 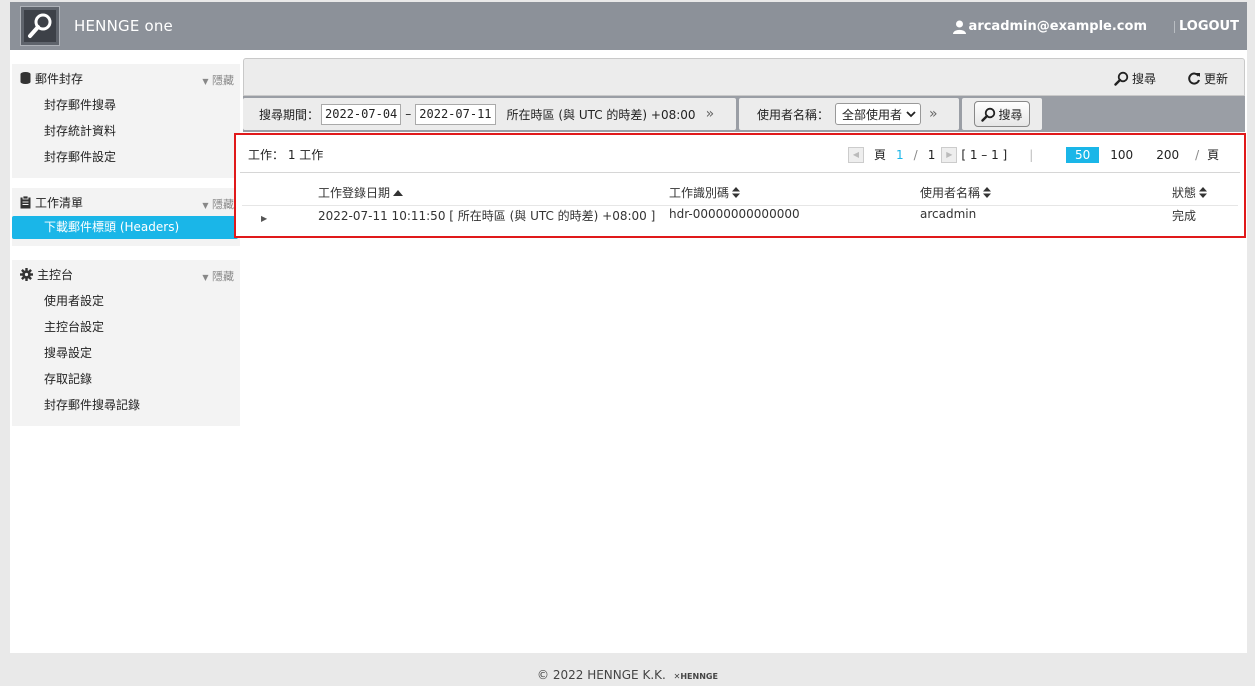 I want to click on table-header-divider, so click(x=740, y=205).